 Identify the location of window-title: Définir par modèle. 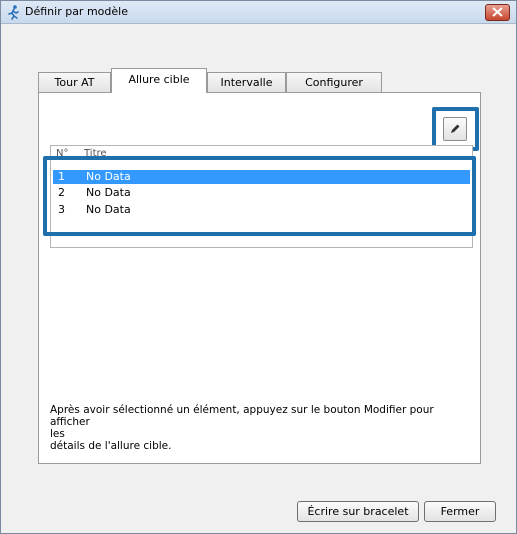
(76, 11).